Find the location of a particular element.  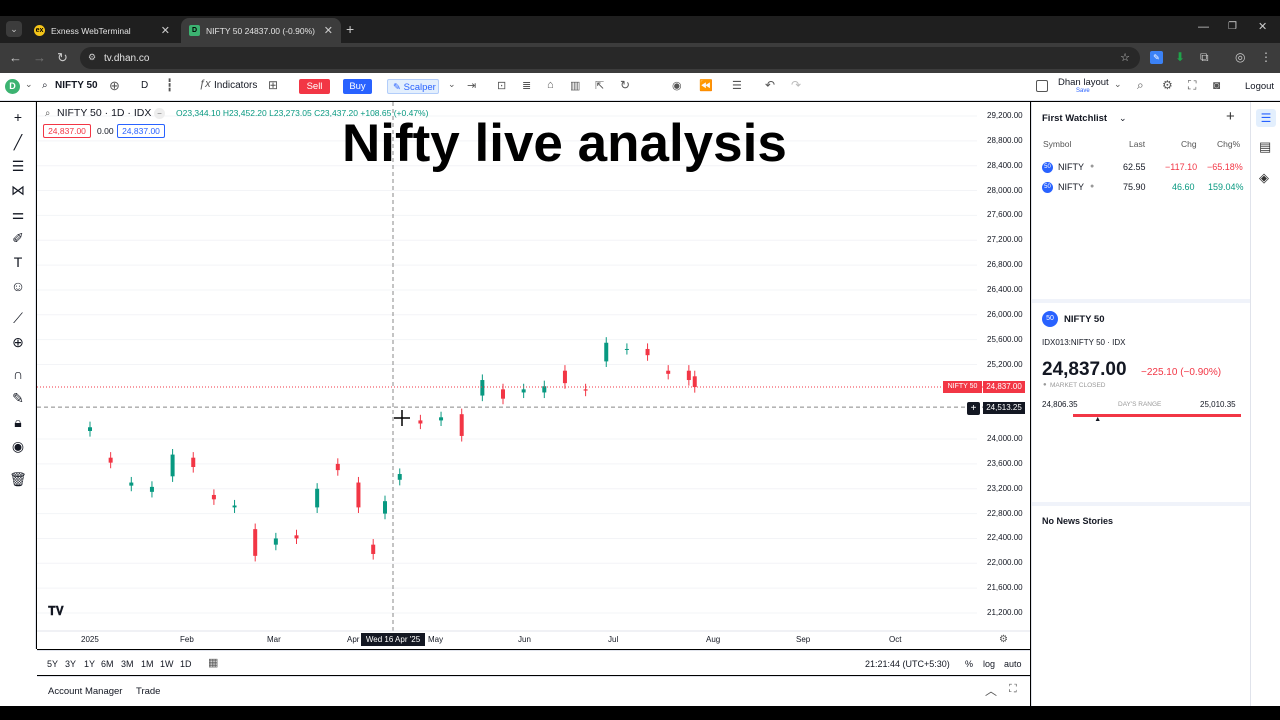

replay-icon: ⏪ is located at coordinates (706, 85).